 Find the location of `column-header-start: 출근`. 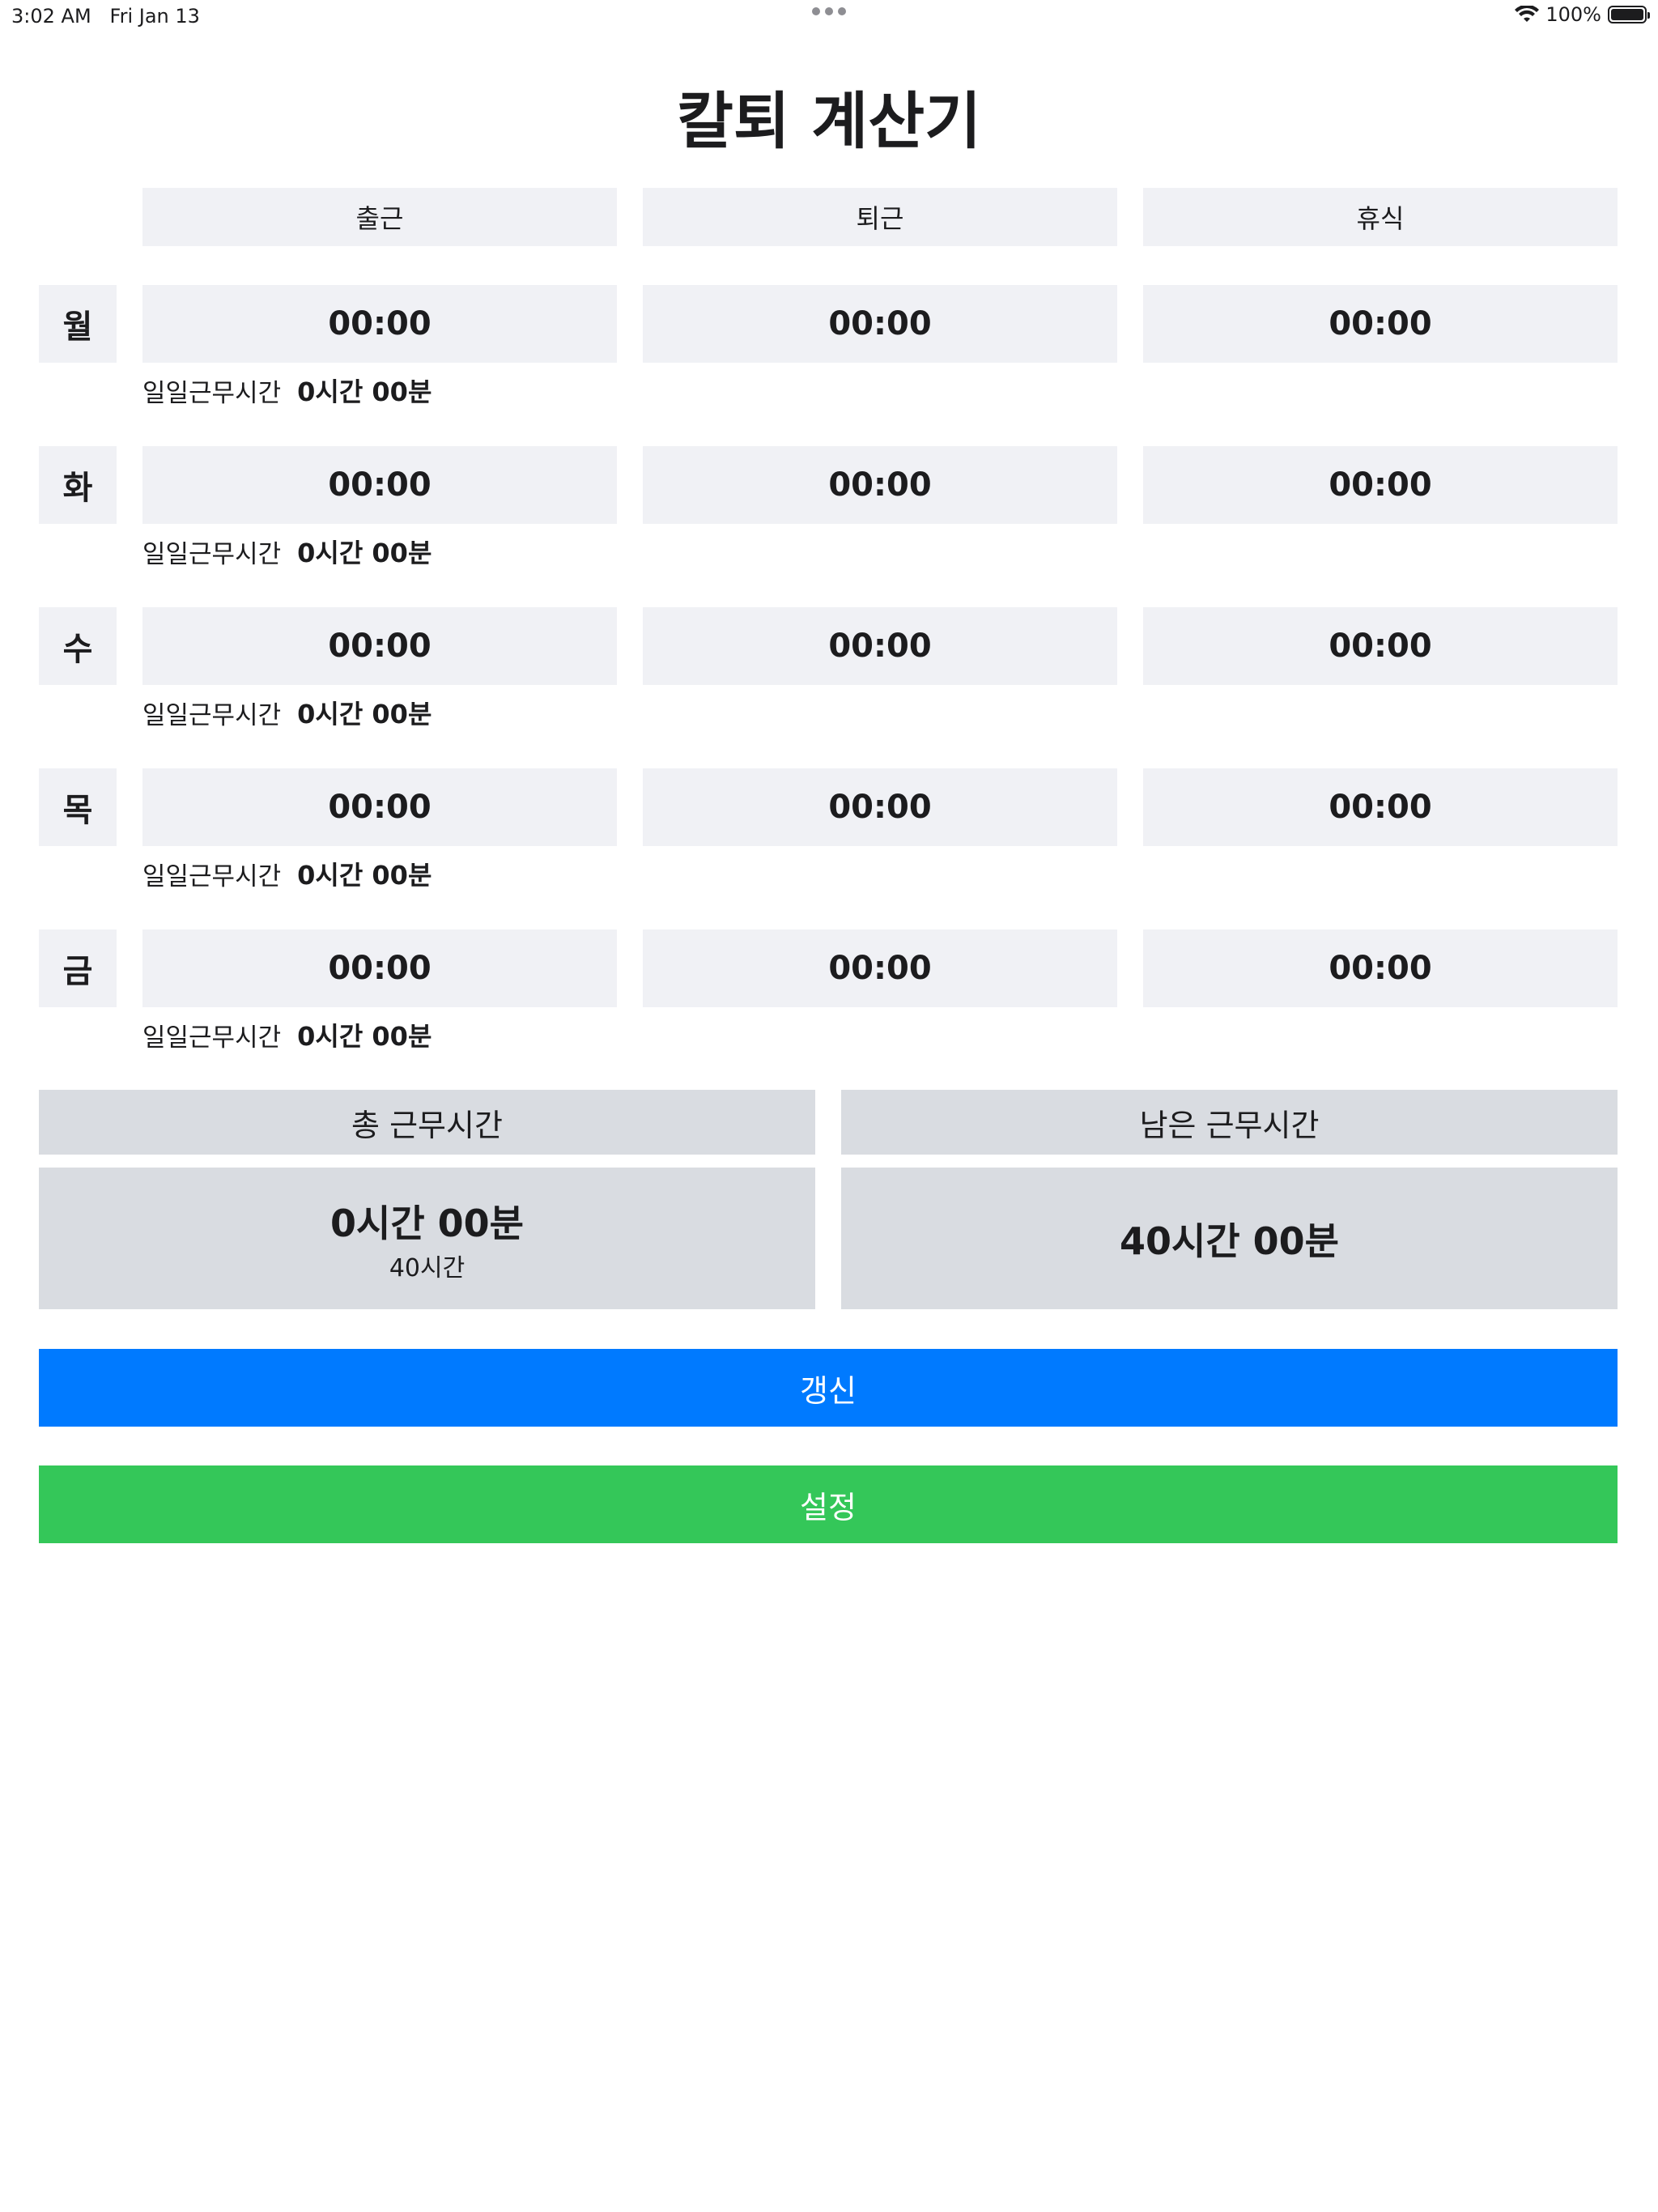

column-header-start: 출근 is located at coordinates (379, 217).